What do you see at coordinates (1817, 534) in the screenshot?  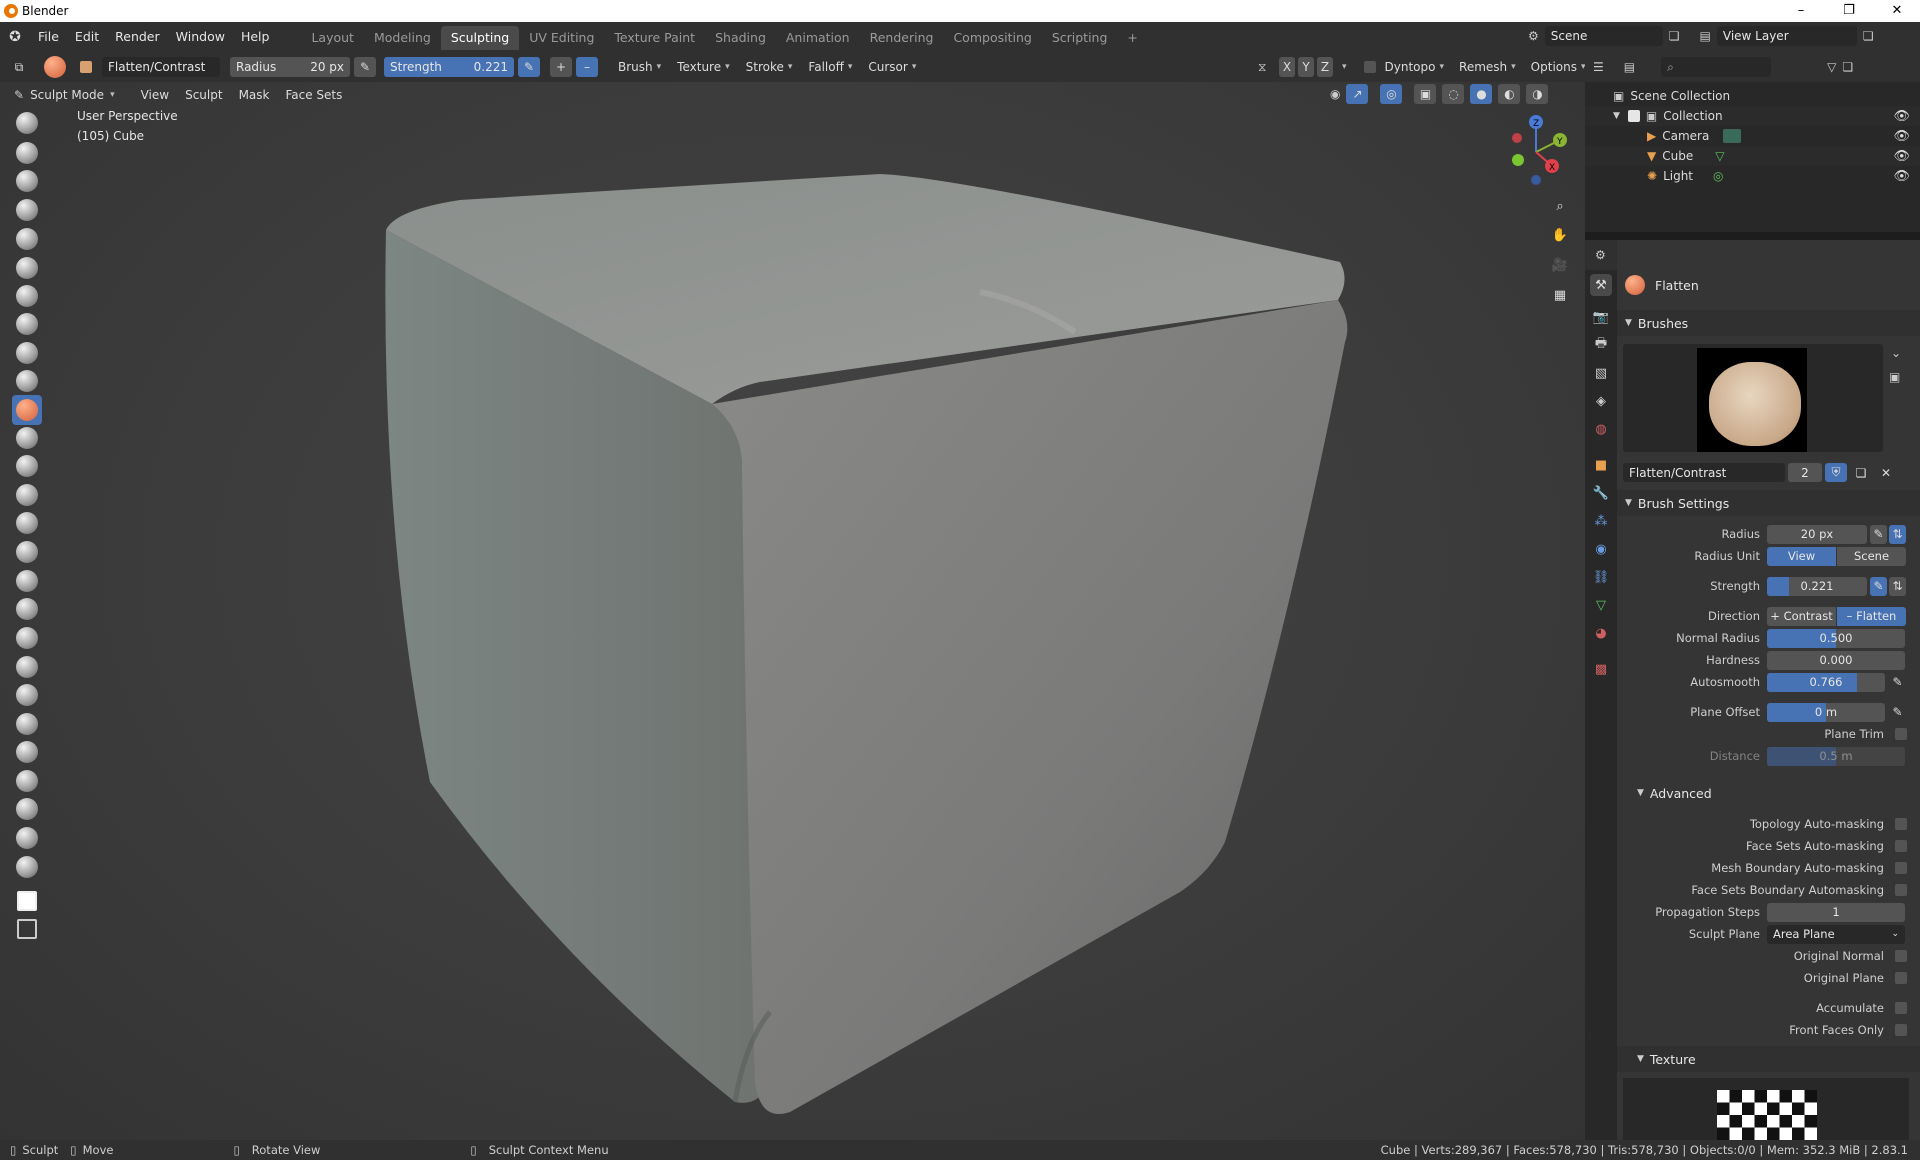 I see `radius-input: 20 px` at bounding box center [1817, 534].